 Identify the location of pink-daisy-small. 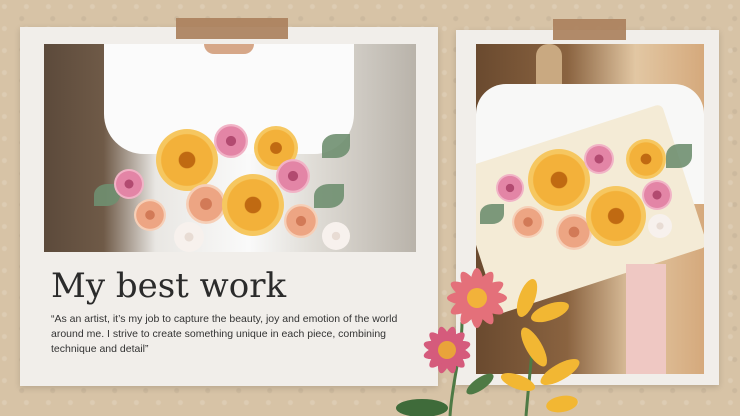
(447, 350).